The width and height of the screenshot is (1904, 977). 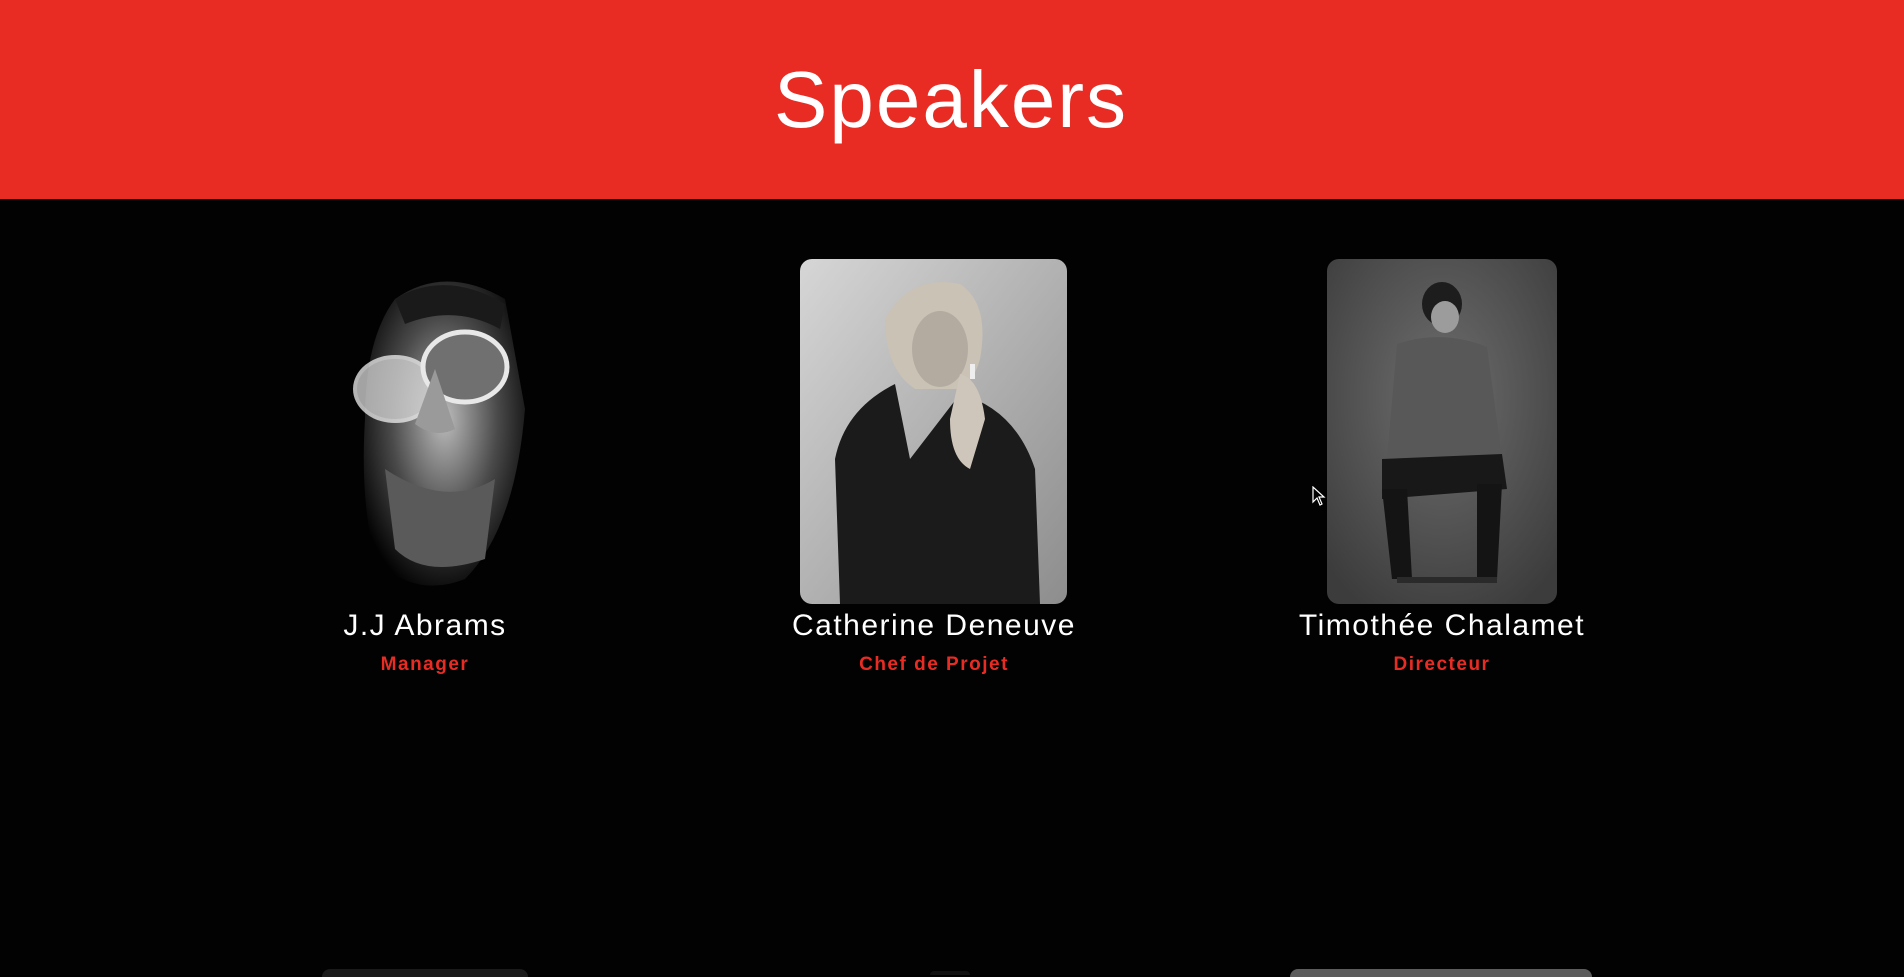 I want to click on speaker-role: Manager, so click(x=425, y=664).